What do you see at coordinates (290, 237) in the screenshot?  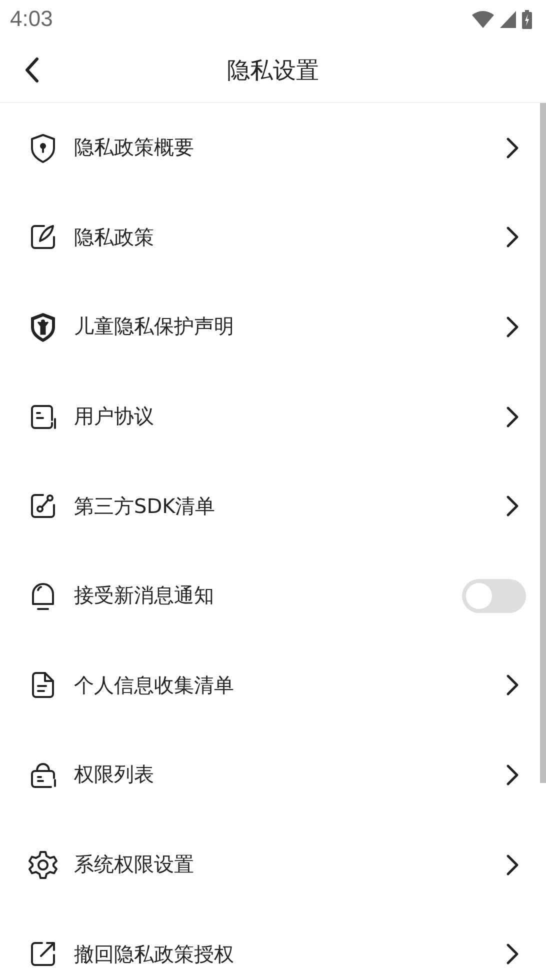 I see `setting-label: 隐私政策` at bounding box center [290, 237].